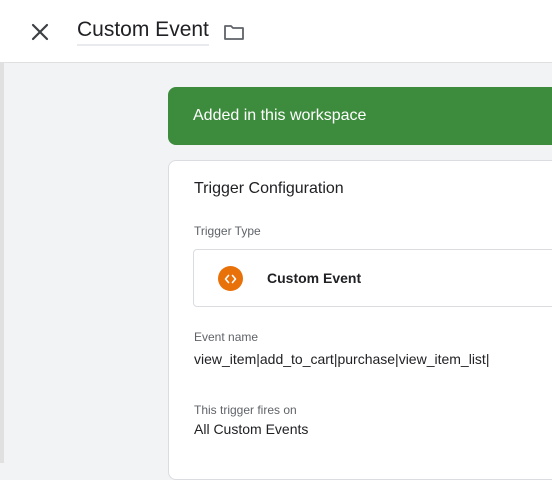 This screenshot has height=480, width=552. Describe the element at coordinates (230, 278) in the screenshot. I see `custom-event-code-icon` at that location.